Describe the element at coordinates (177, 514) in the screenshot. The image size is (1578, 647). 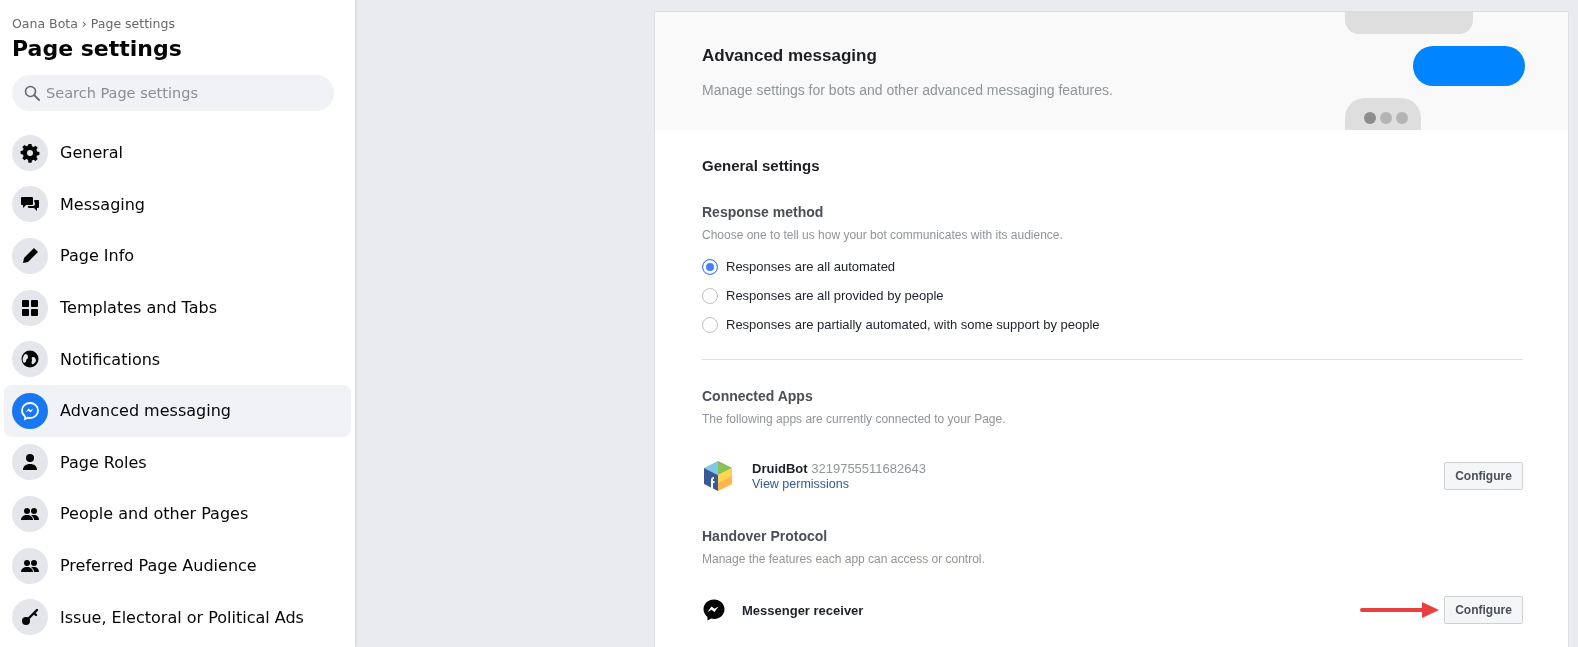
I see `sidebar-item: People and other Pages` at that location.